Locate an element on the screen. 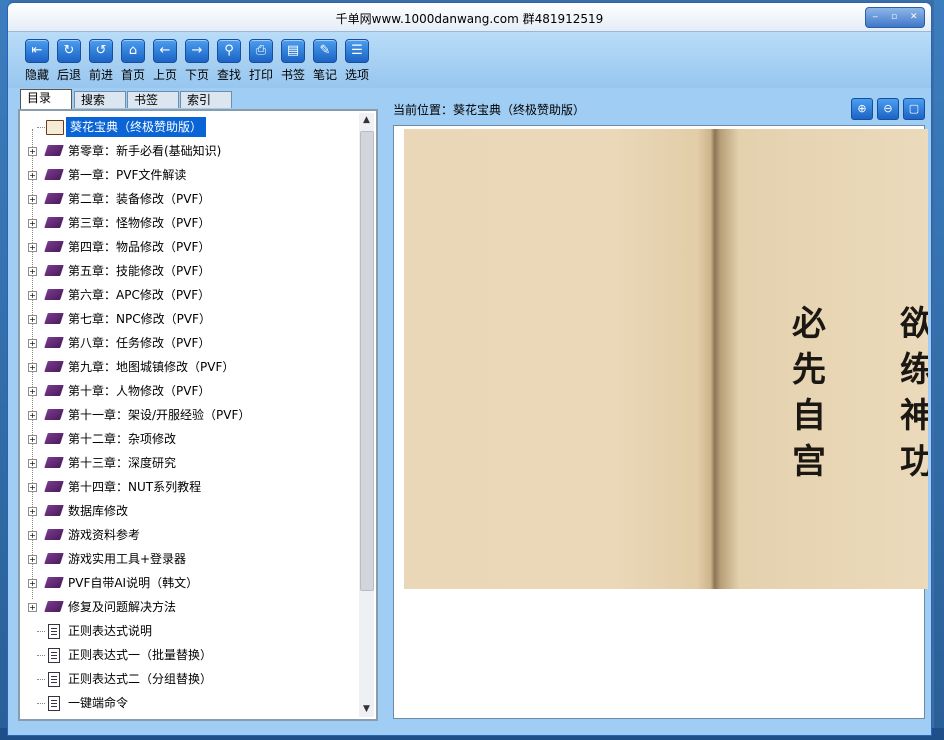 This screenshot has width=944, height=740. tree-item: + 第十三章：深度研究 is located at coordinates (189, 463).